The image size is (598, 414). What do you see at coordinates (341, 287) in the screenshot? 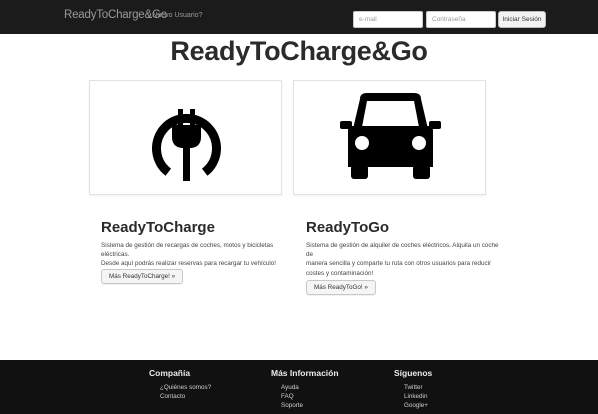
I see `more-readytogo-button: Más ReadyToGo! »` at bounding box center [341, 287].